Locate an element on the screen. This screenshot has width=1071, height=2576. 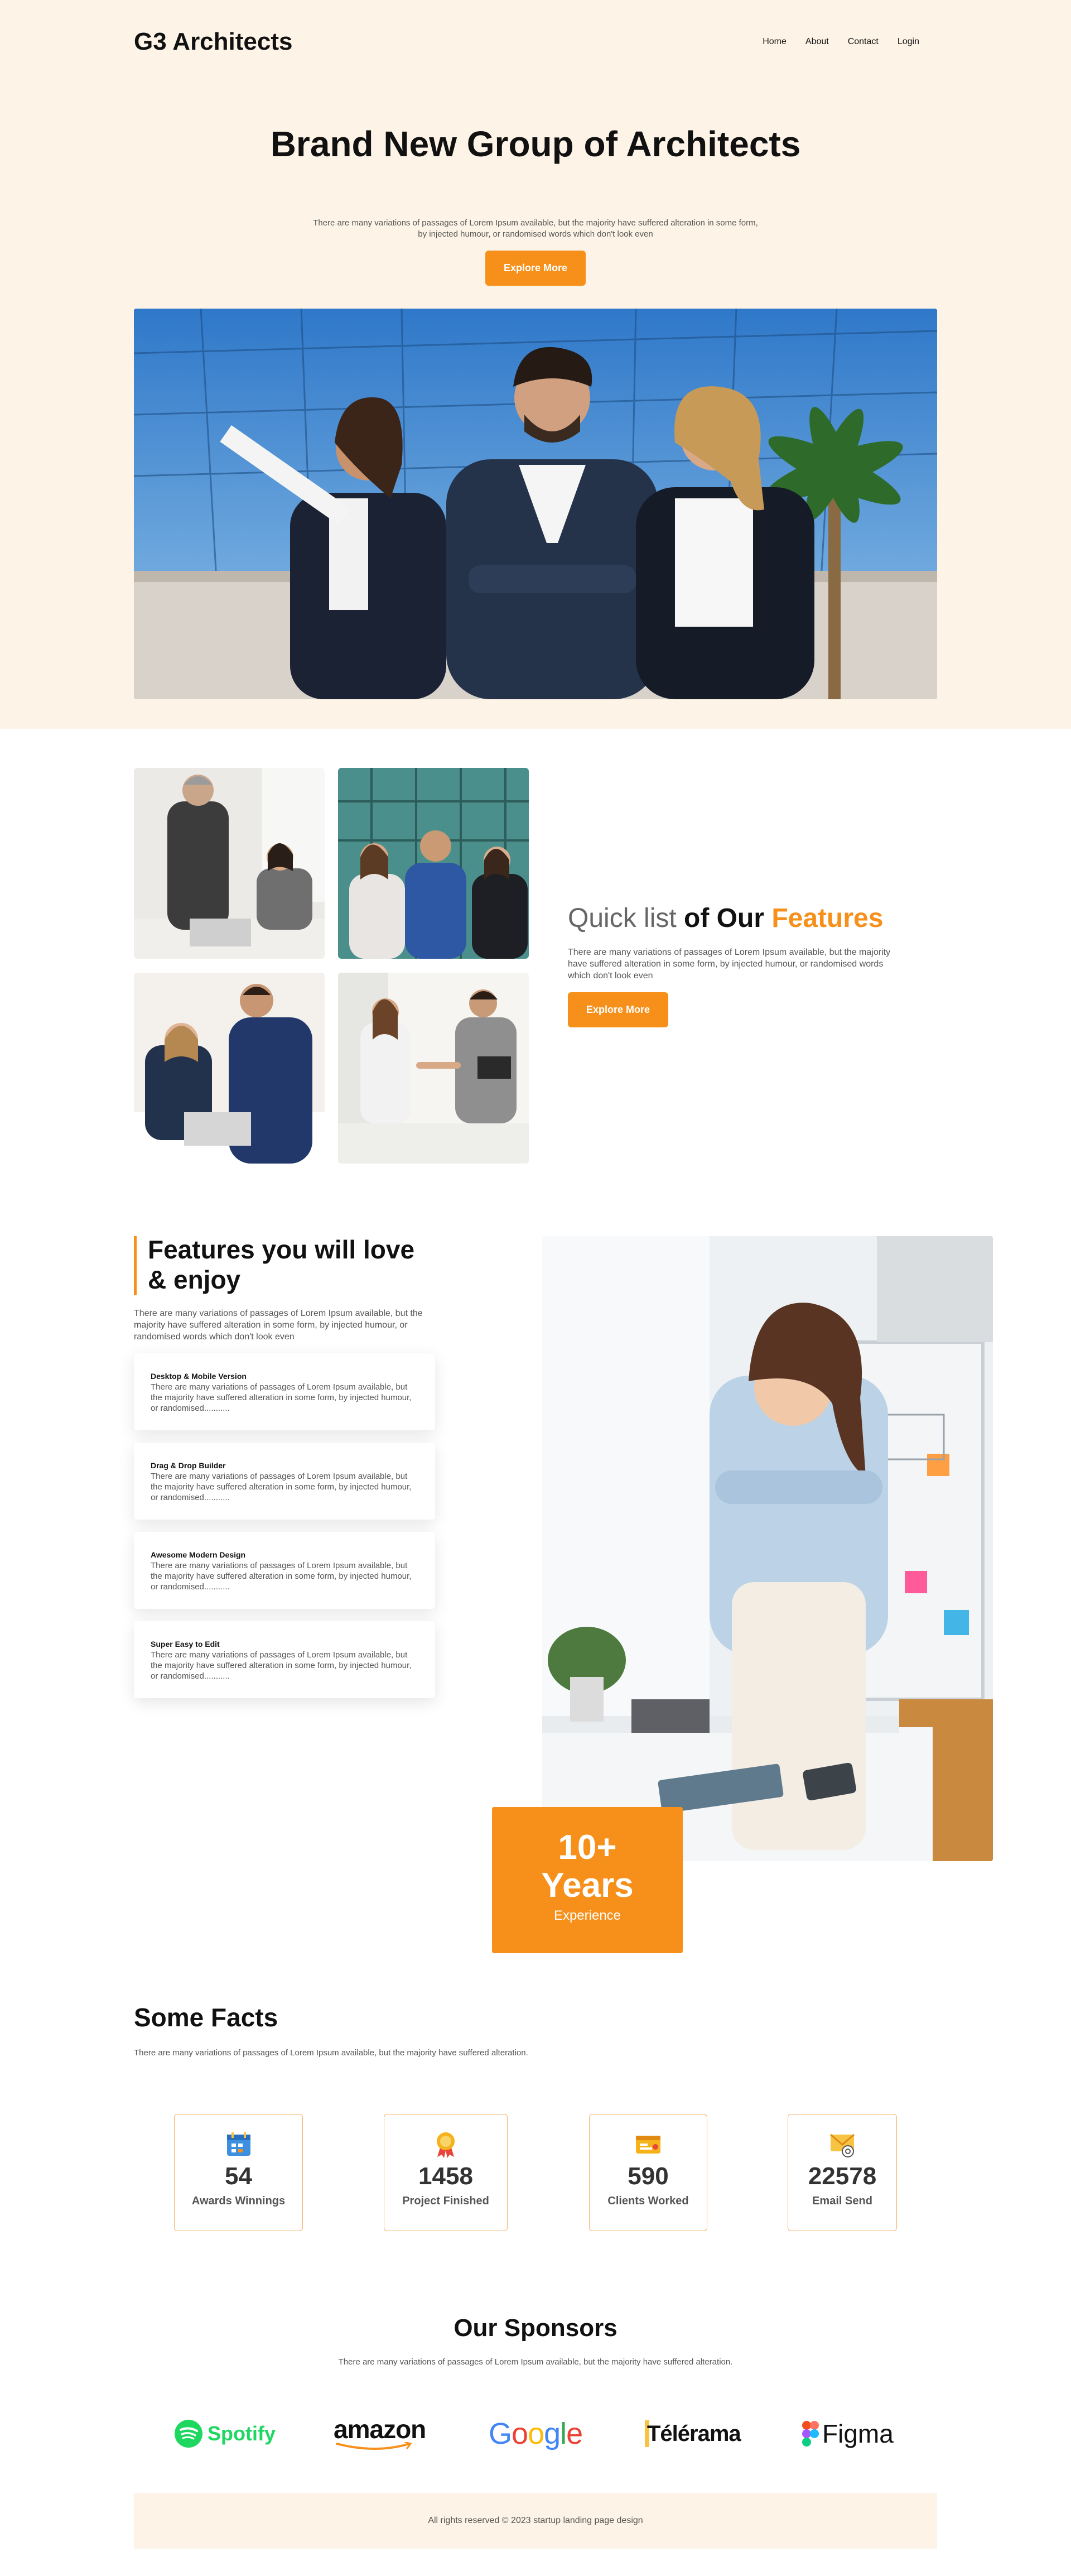
hero-team-photo is located at coordinates (535, 504).